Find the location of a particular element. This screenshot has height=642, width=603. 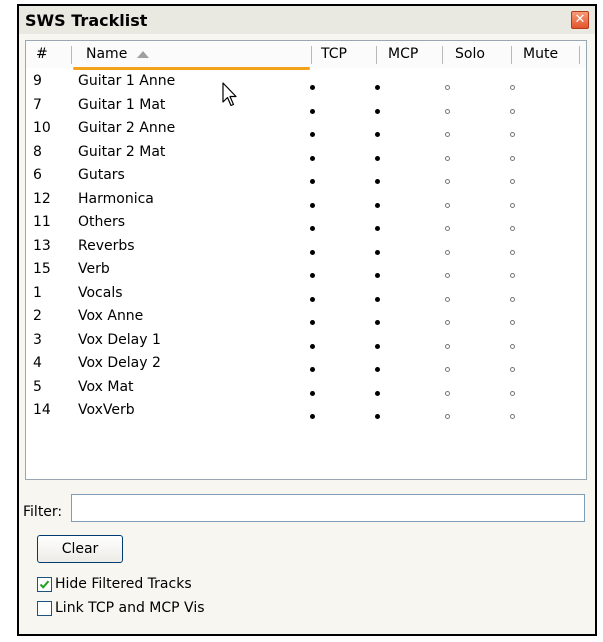

track-row: 3 Vox Delay 1 is located at coordinates (306, 341).